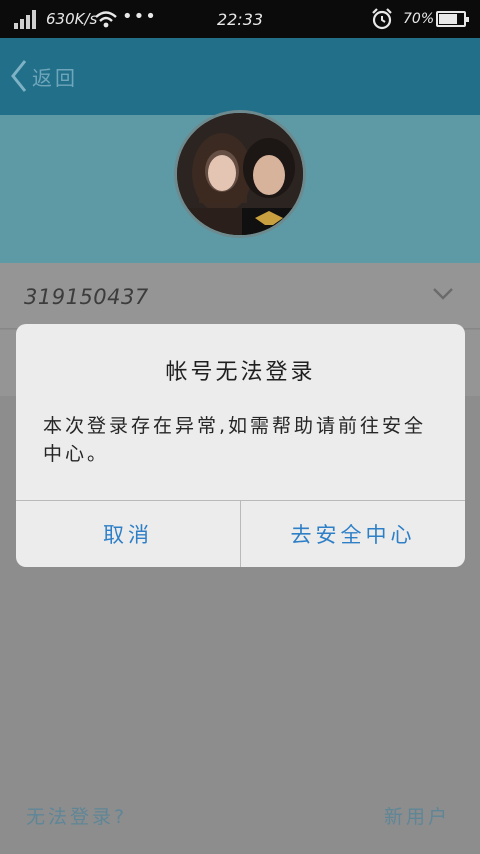  Describe the element at coordinates (382, 21) in the screenshot. I see `alarm-icon` at that location.